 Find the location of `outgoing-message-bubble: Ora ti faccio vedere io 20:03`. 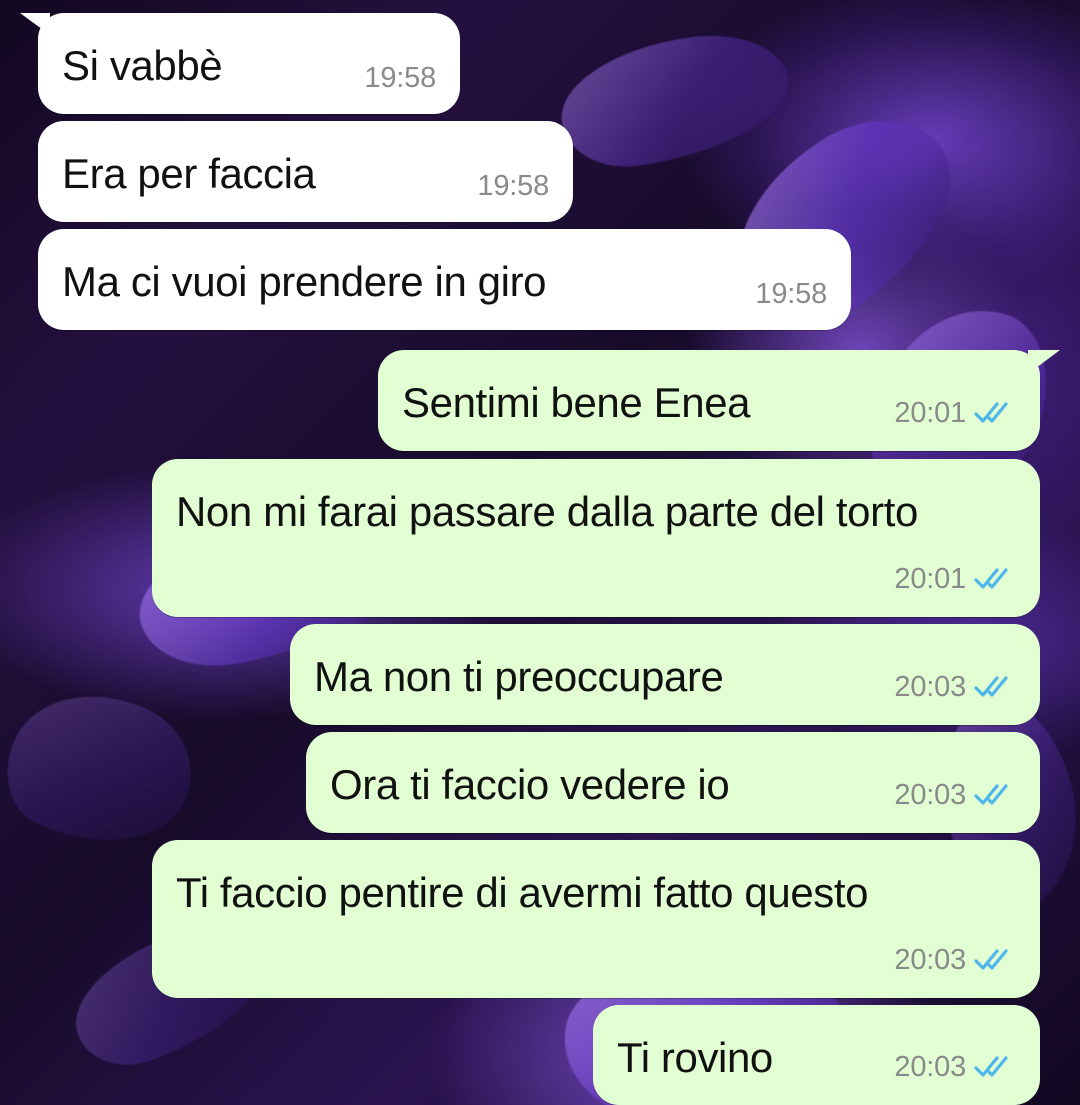

outgoing-message-bubble: Ora ti faccio vedere io 20:03 is located at coordinates (673, 782).